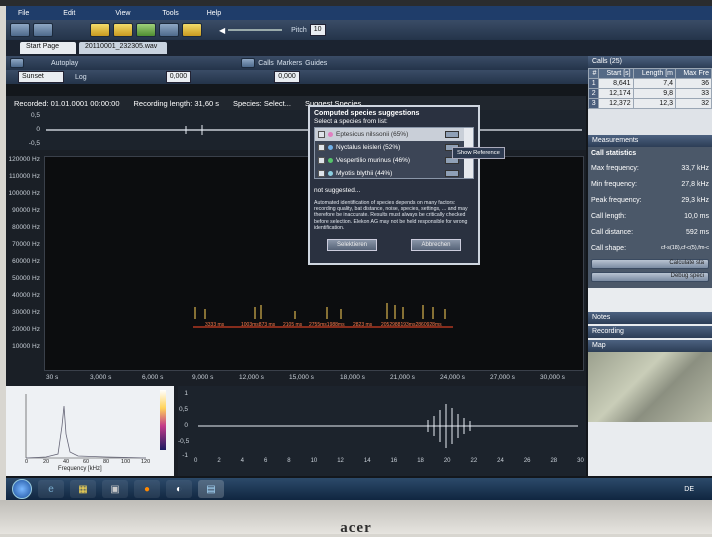  Describe the element at coordinates (90, 431) in the screenshot. I see `frequency-spectrum-panel: Frequency [kHz] 0 20 40 60 80 100 120` at that location.